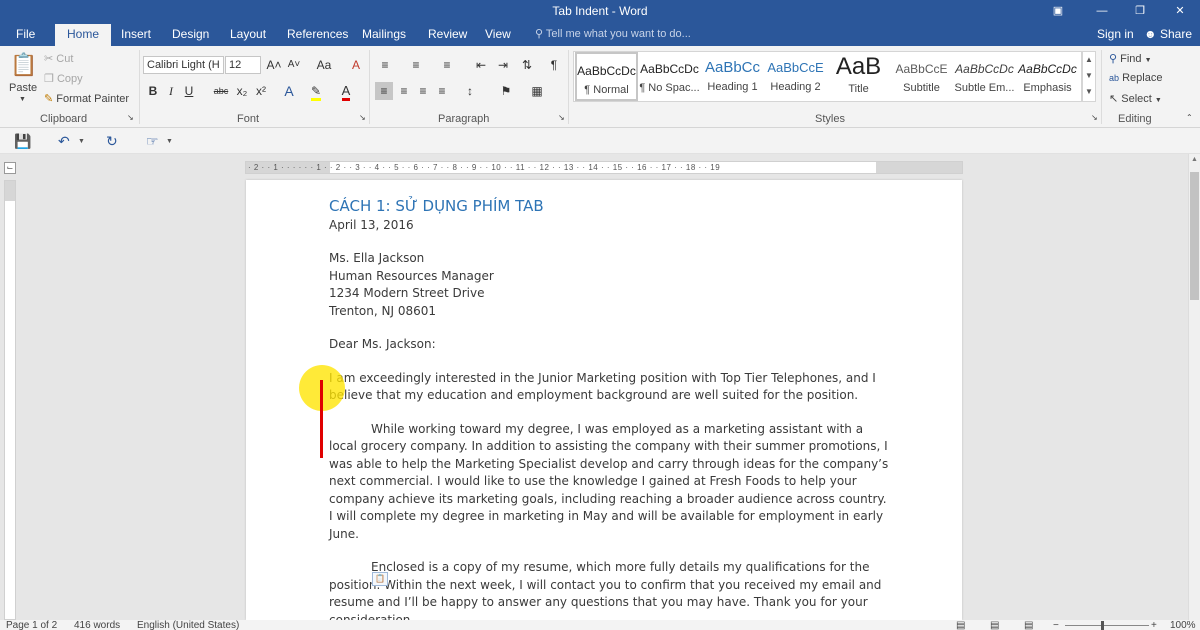  I want to click on paste-icon: 📋, so click(23, 65).